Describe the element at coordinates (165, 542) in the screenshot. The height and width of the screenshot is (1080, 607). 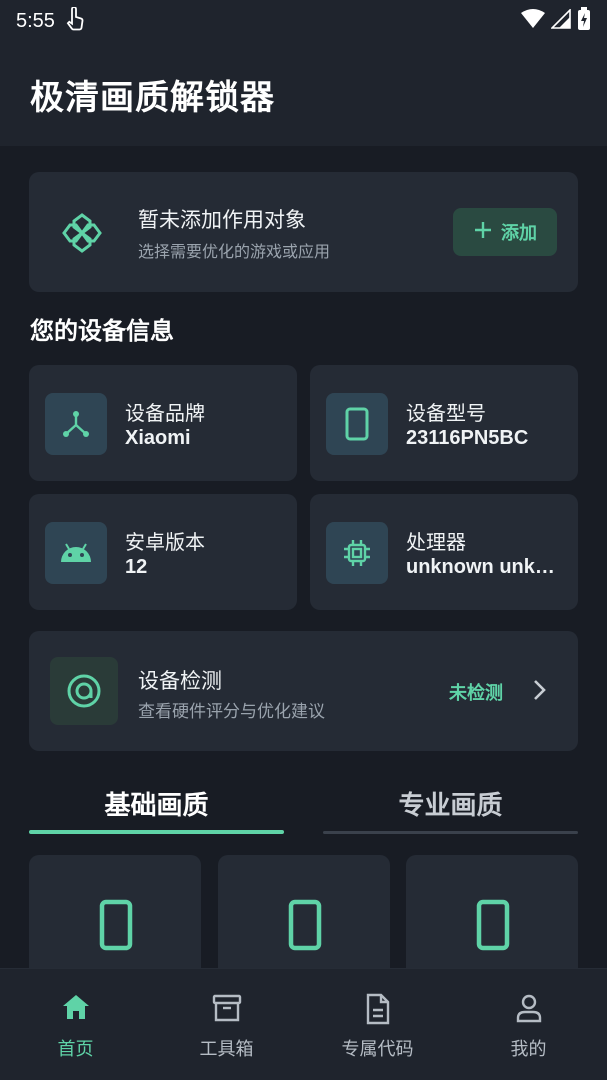
I see `android-version-label: 安卓版本` at that location.